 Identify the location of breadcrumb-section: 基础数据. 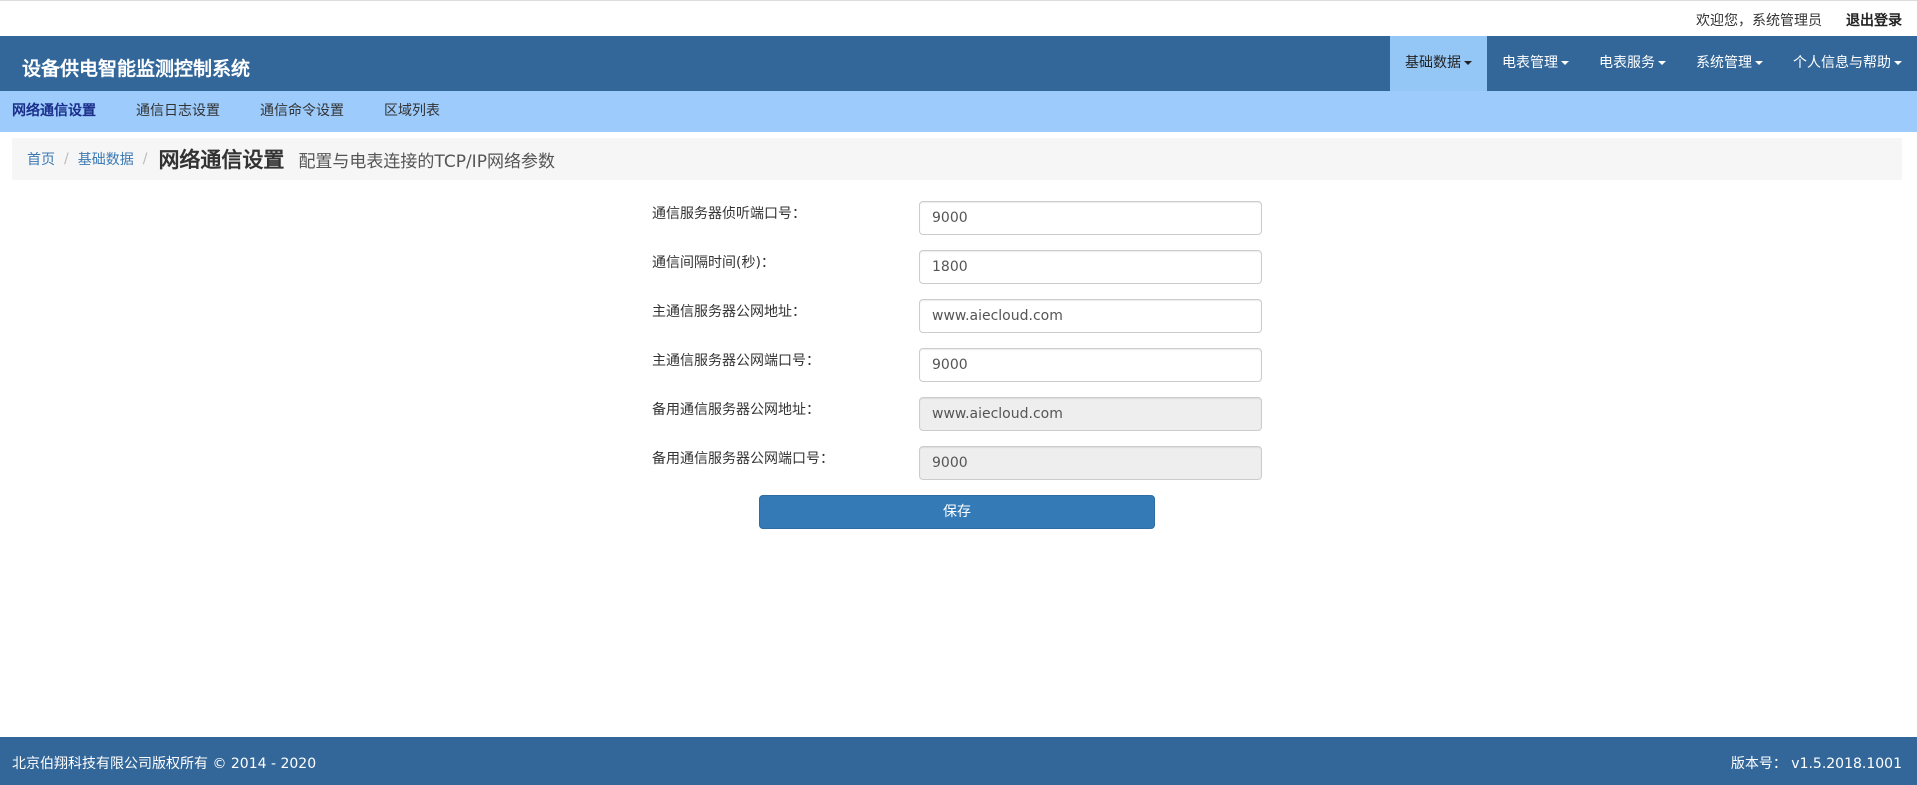
(106, 159).